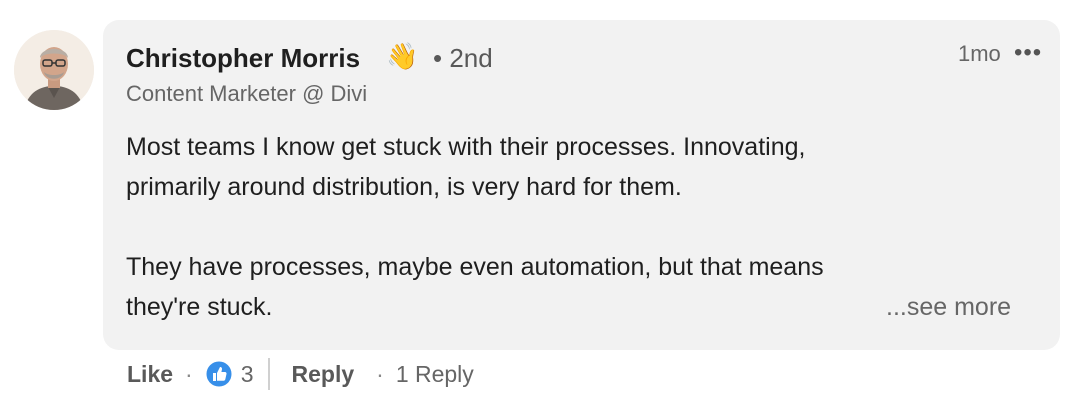  I want to click on reply-button: Reply, so click(323, 374).